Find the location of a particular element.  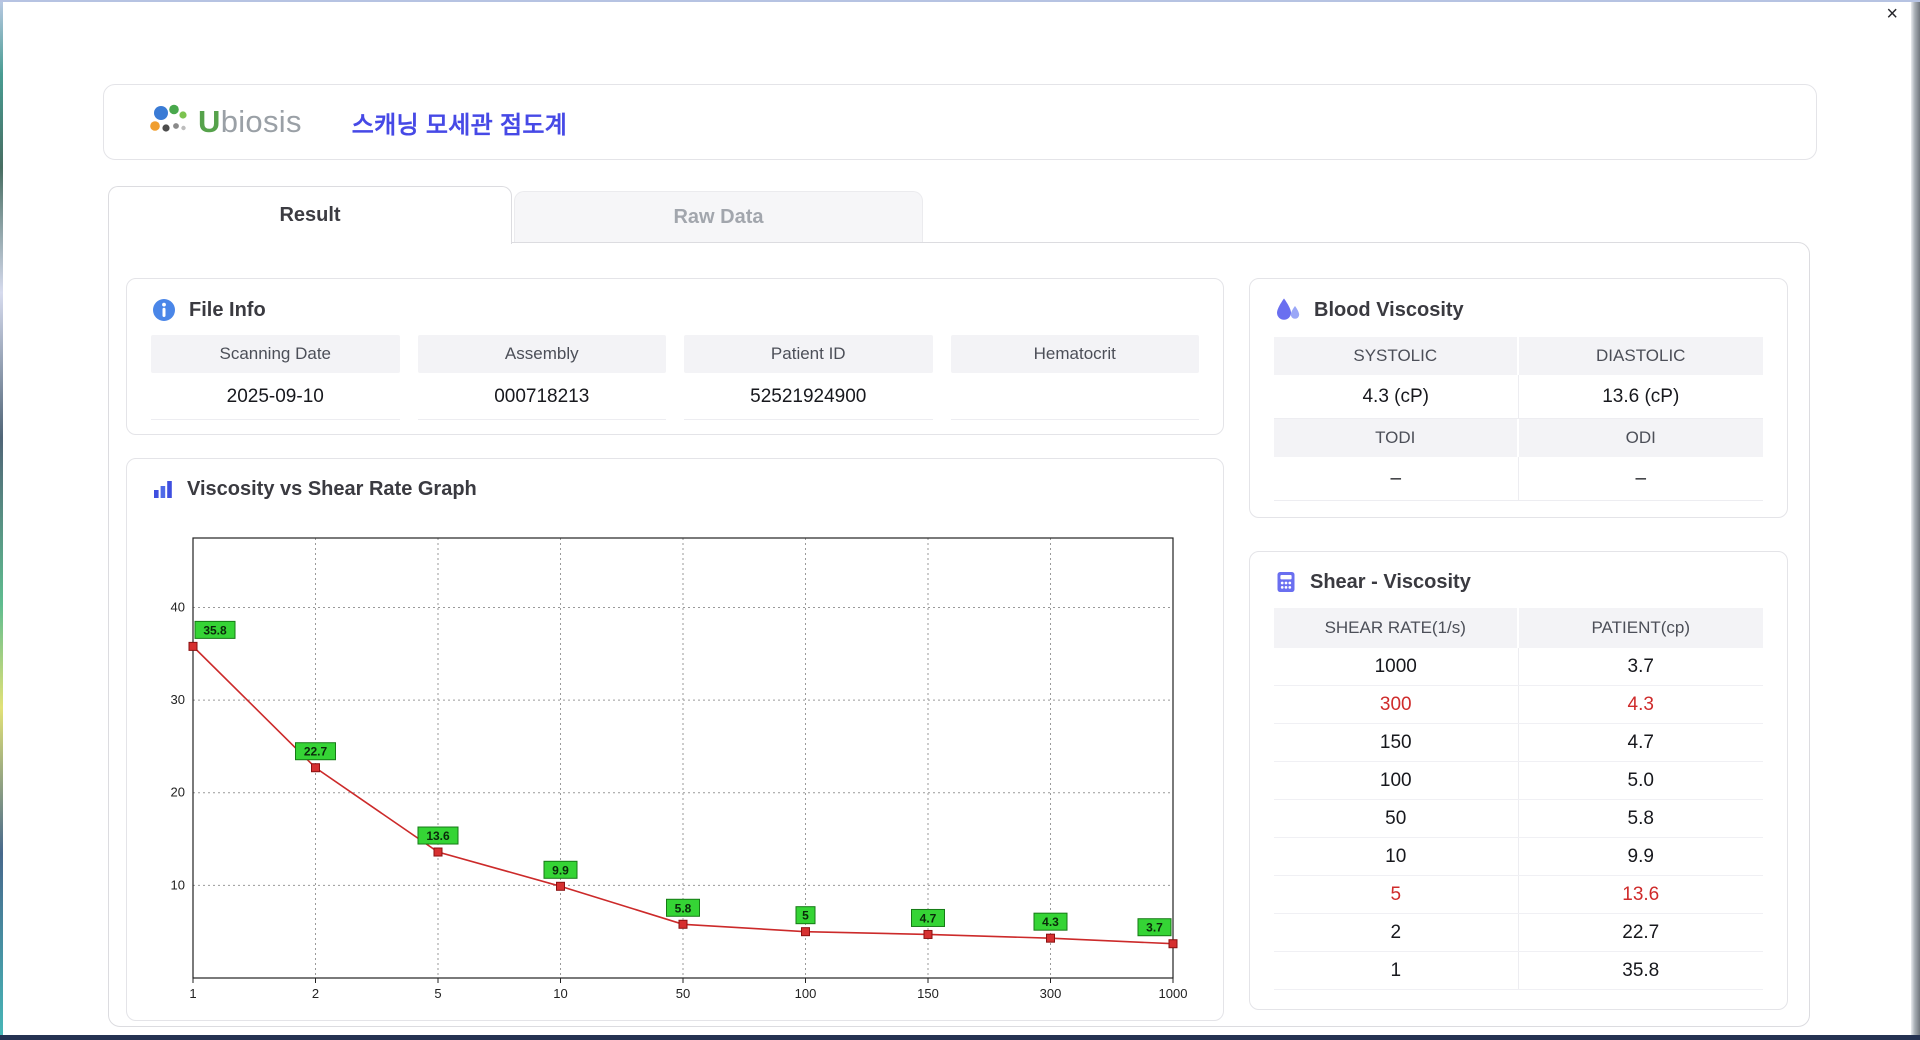

table-row: 1000 3.7 is located at coordinates (1518, 667).